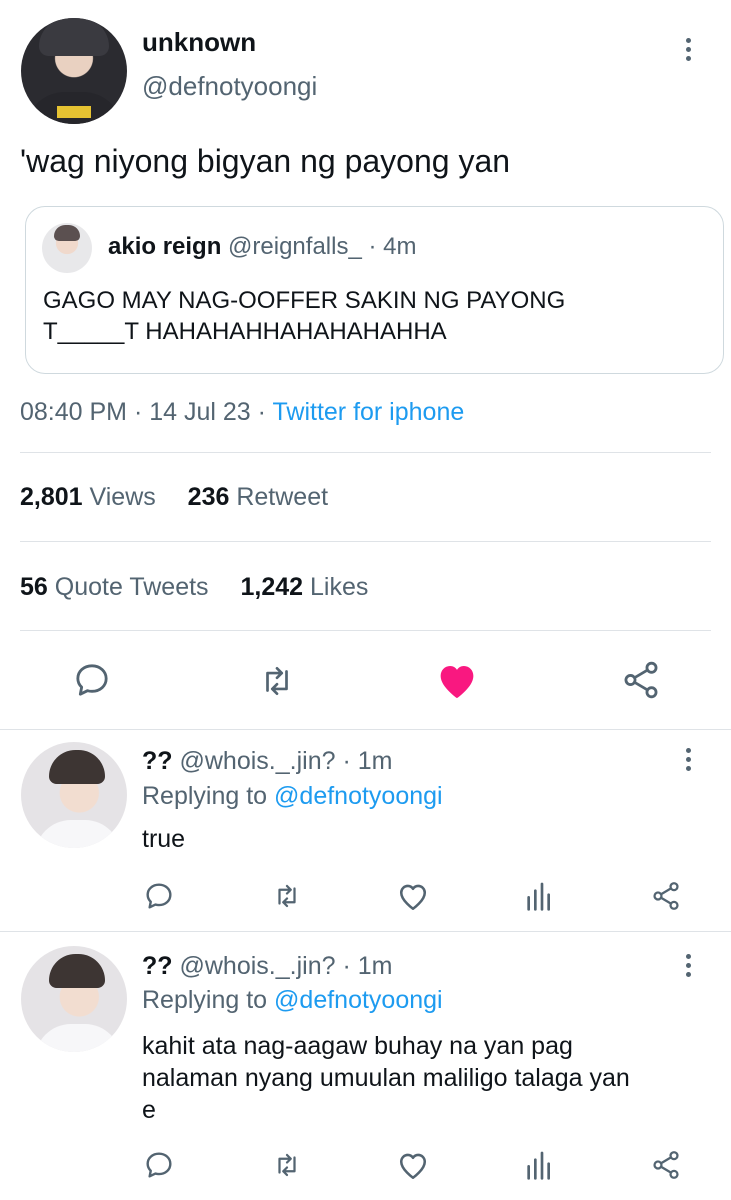 This screenshot has height=1200, width=731. Describe the element at coordinates (131, 587) in the screenshot. I see `quote-label: Quote Tweets` at that location.